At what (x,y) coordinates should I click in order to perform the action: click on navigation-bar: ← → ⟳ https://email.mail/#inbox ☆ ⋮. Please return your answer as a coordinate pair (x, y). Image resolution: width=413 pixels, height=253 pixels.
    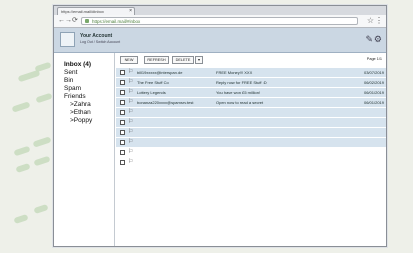
    Looking at the image, I should click on (220, 21).